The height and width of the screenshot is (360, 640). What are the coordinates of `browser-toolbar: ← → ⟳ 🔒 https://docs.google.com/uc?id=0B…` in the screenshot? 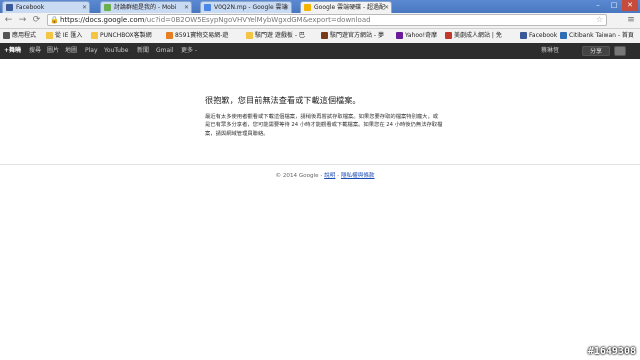 It's located at (320, 21).